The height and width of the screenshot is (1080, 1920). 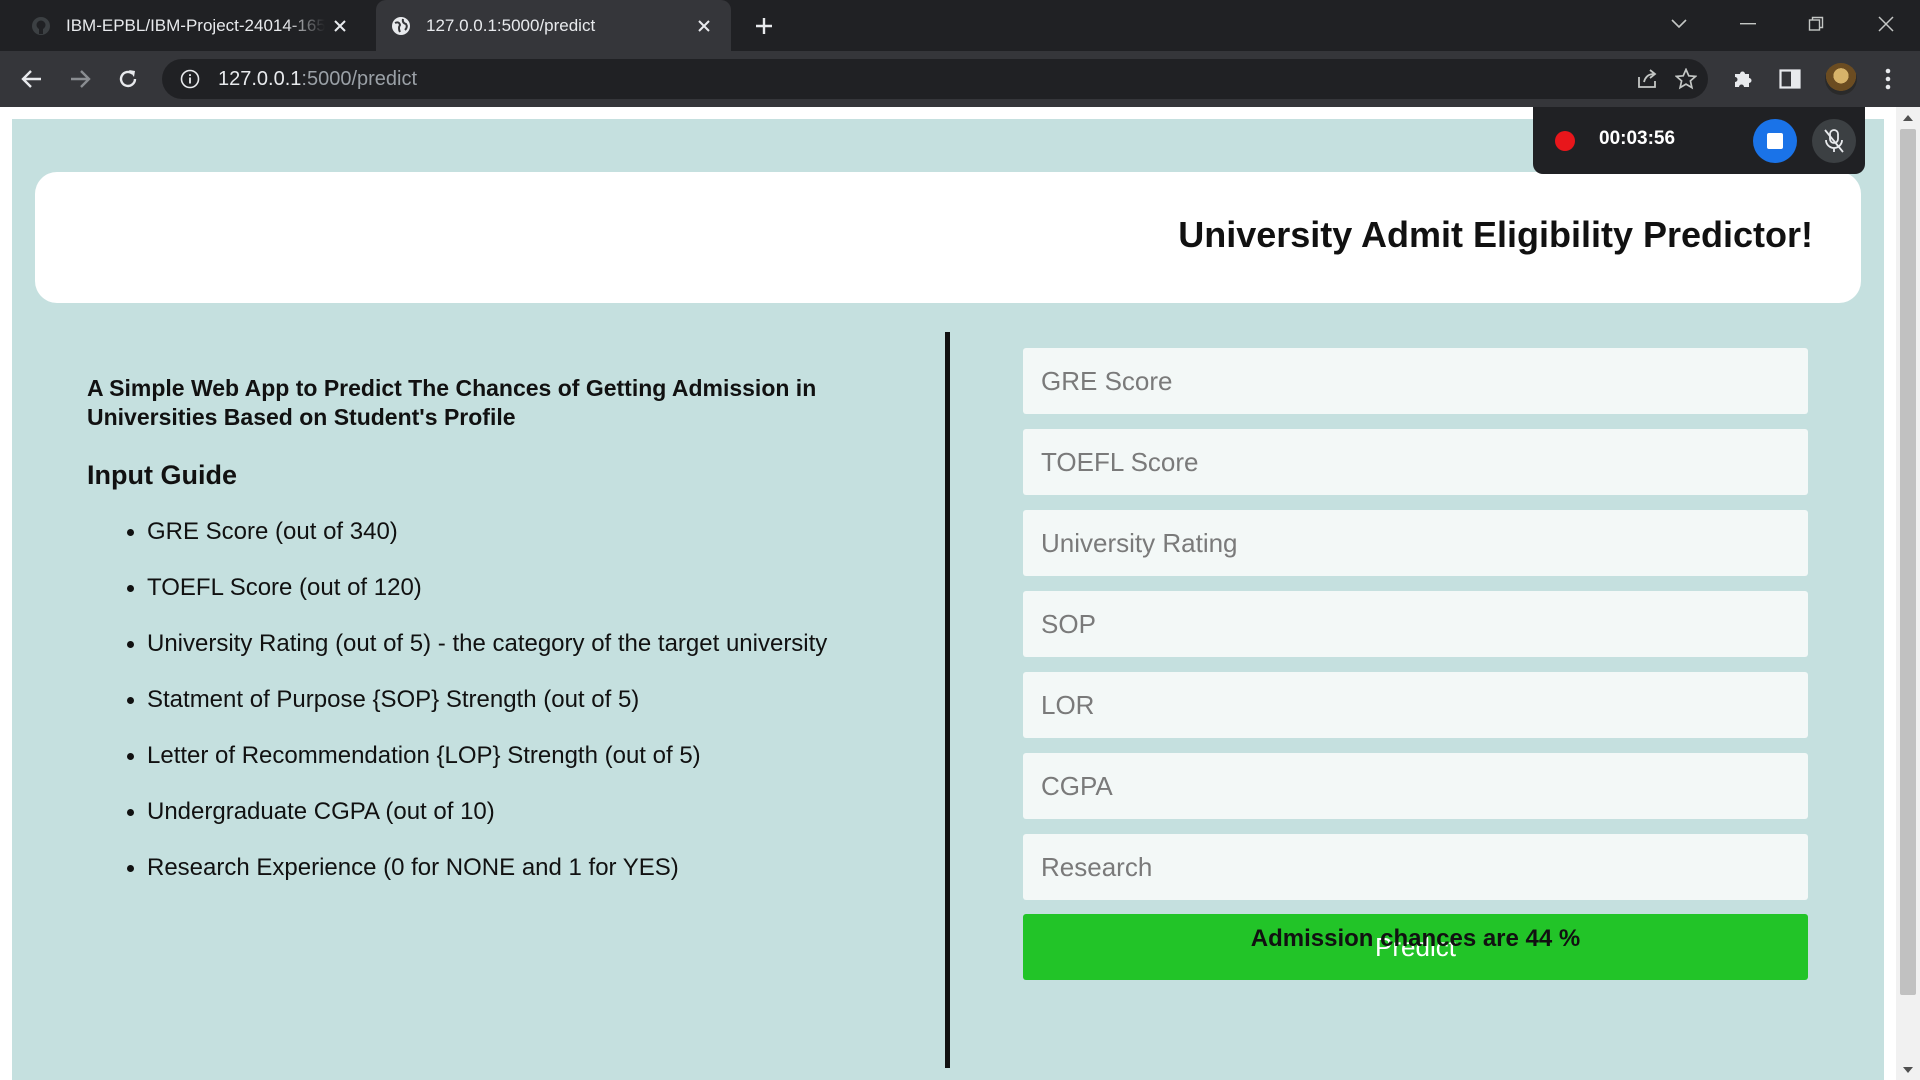 What do you see at coordinates (1748, 24) in the screenshot?
I see `minimize-icon` at bounding box center [1748, 24].